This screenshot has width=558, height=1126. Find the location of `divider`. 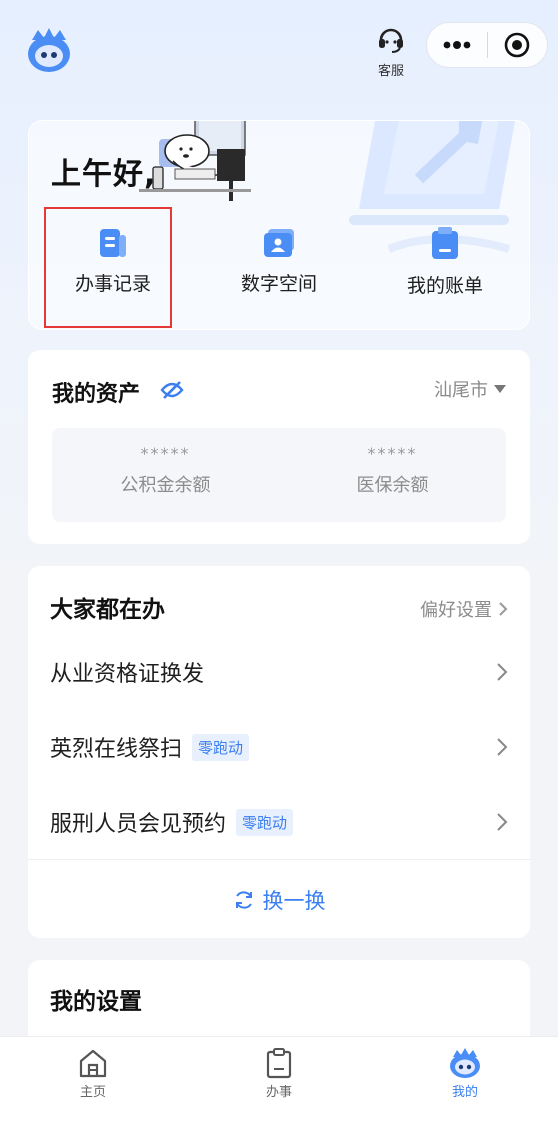

divider is located at coordinates (279, 859).